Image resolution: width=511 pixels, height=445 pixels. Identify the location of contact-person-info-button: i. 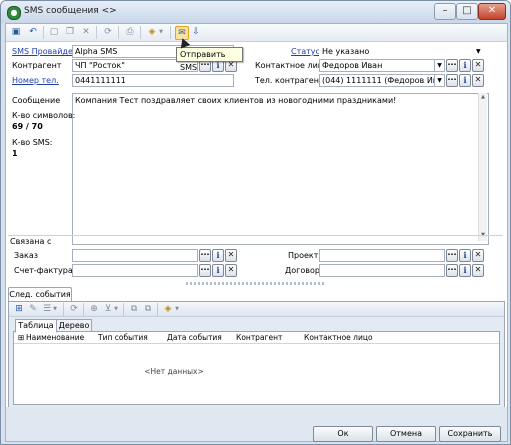
(465, 65).